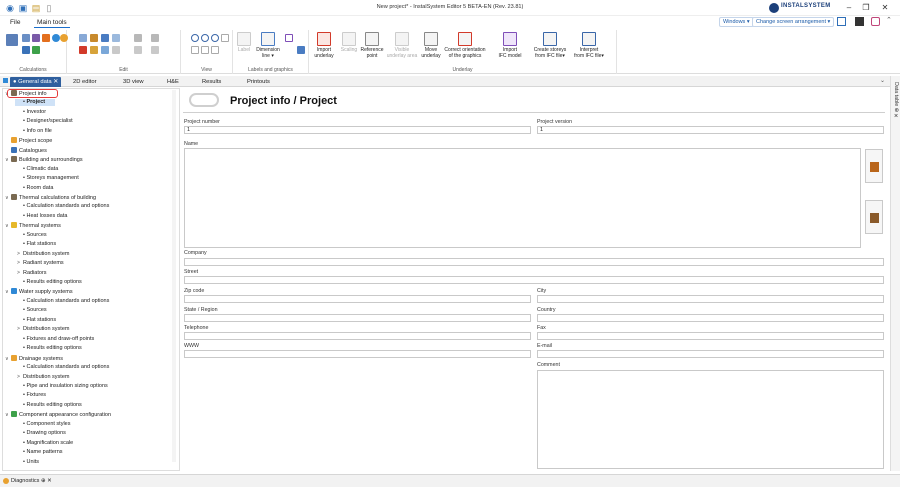 This screenshot has height=487, width=900. What do you see at coordinates (710, 336) in the screenshot?
I see `fax-field` at bounding box center [710, 336].